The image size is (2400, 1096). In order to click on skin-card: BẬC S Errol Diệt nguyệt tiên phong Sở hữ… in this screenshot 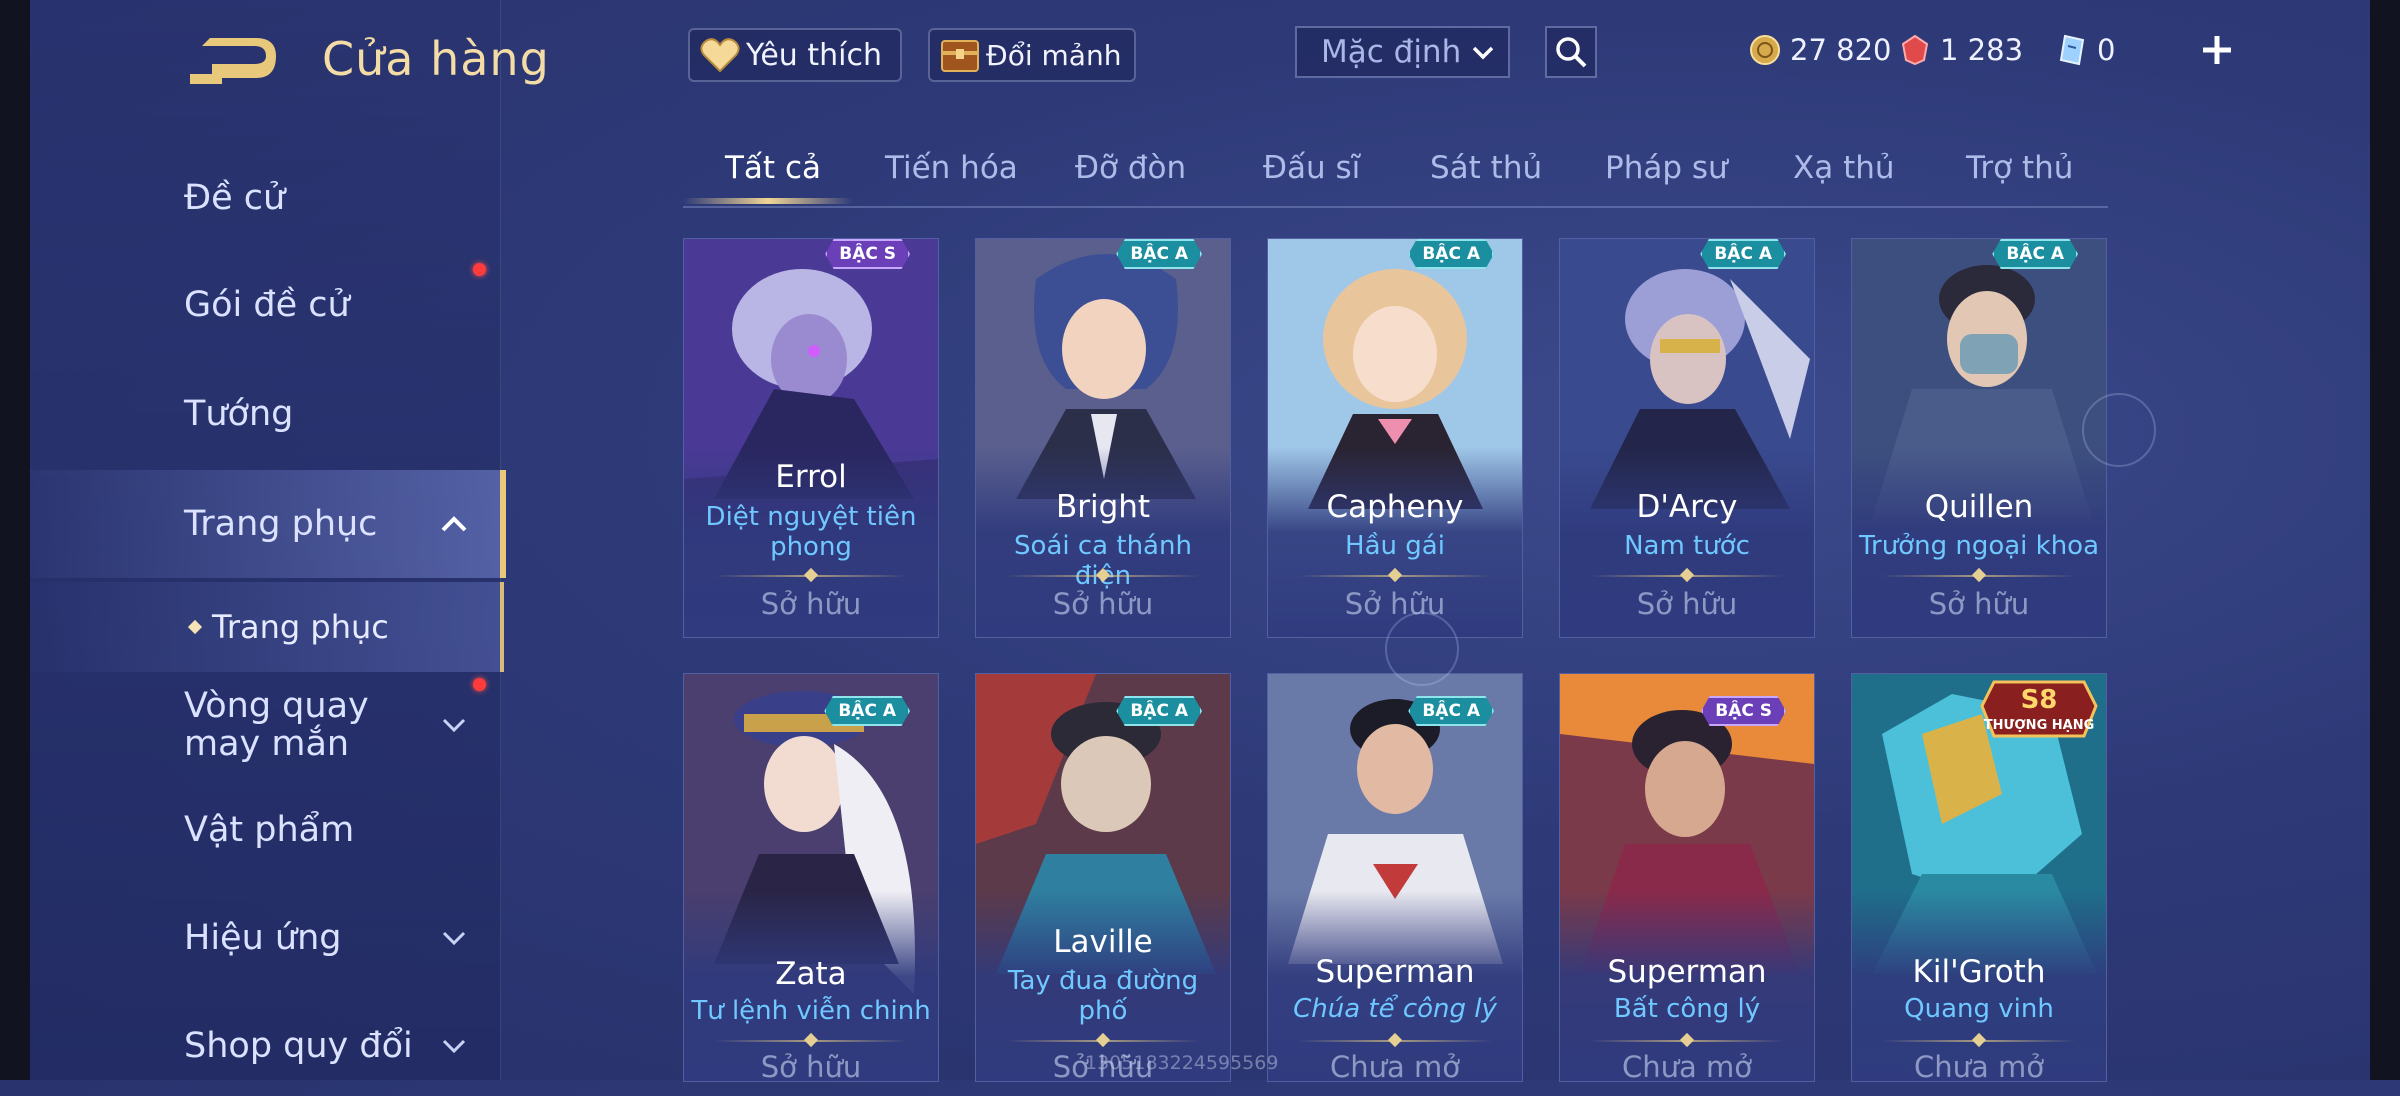, I will do `click(811, 438)`.